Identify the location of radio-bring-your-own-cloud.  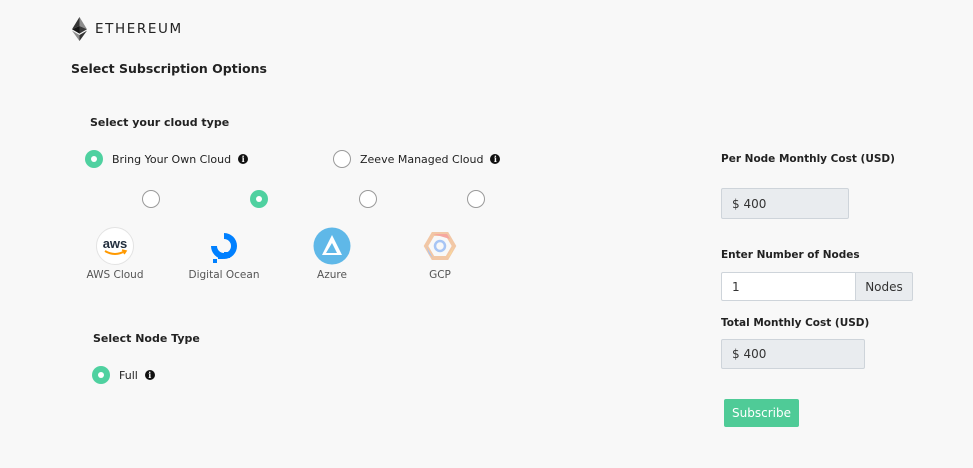
(94, 159).